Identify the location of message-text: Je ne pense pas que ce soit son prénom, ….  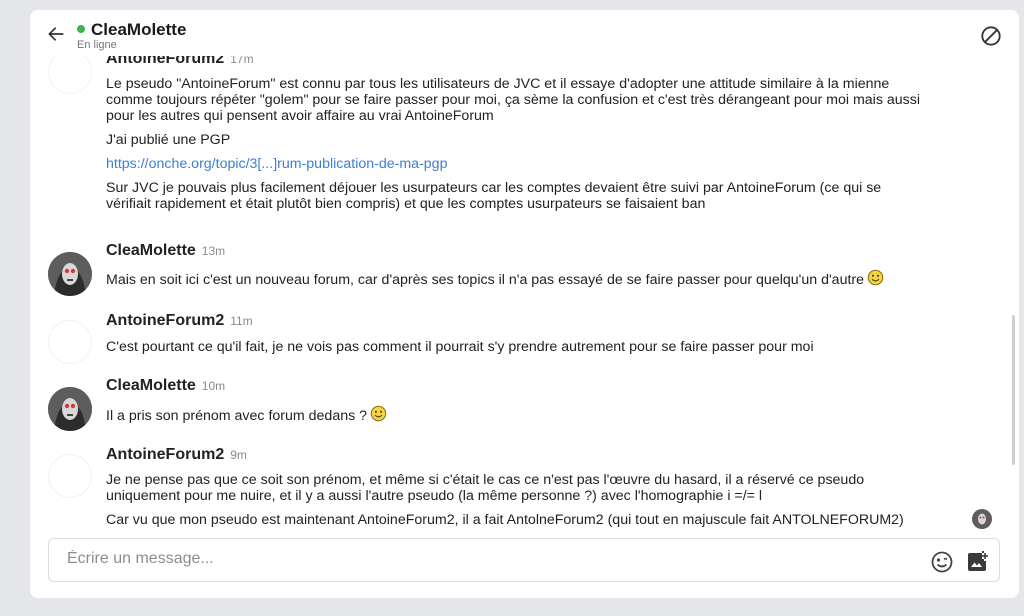
(485, 480).